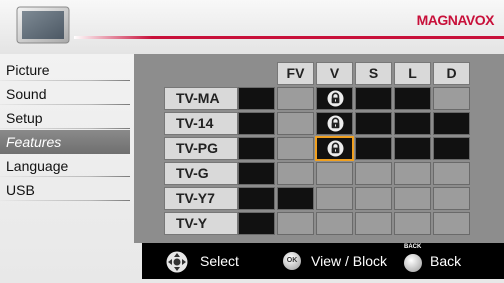  I want to click on menu-item-label: Picture, so click(28, 70).